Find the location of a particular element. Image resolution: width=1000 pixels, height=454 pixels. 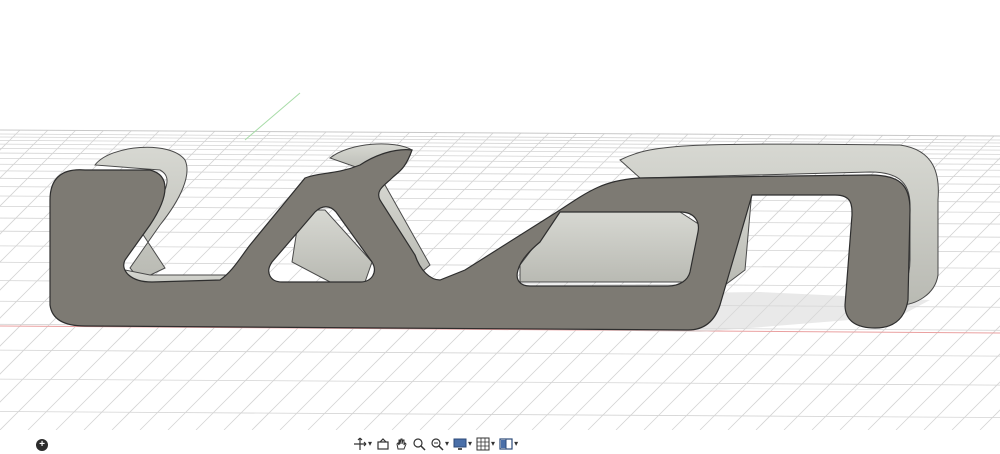

pan-button is located at coordinates (401, 444).